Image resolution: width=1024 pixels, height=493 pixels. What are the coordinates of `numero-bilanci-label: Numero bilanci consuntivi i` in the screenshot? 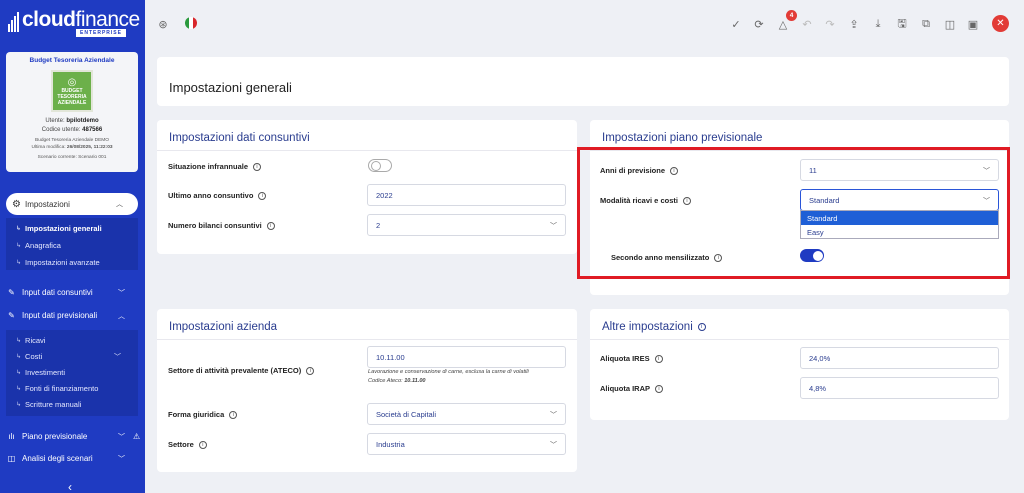 It's located at (221, 225).